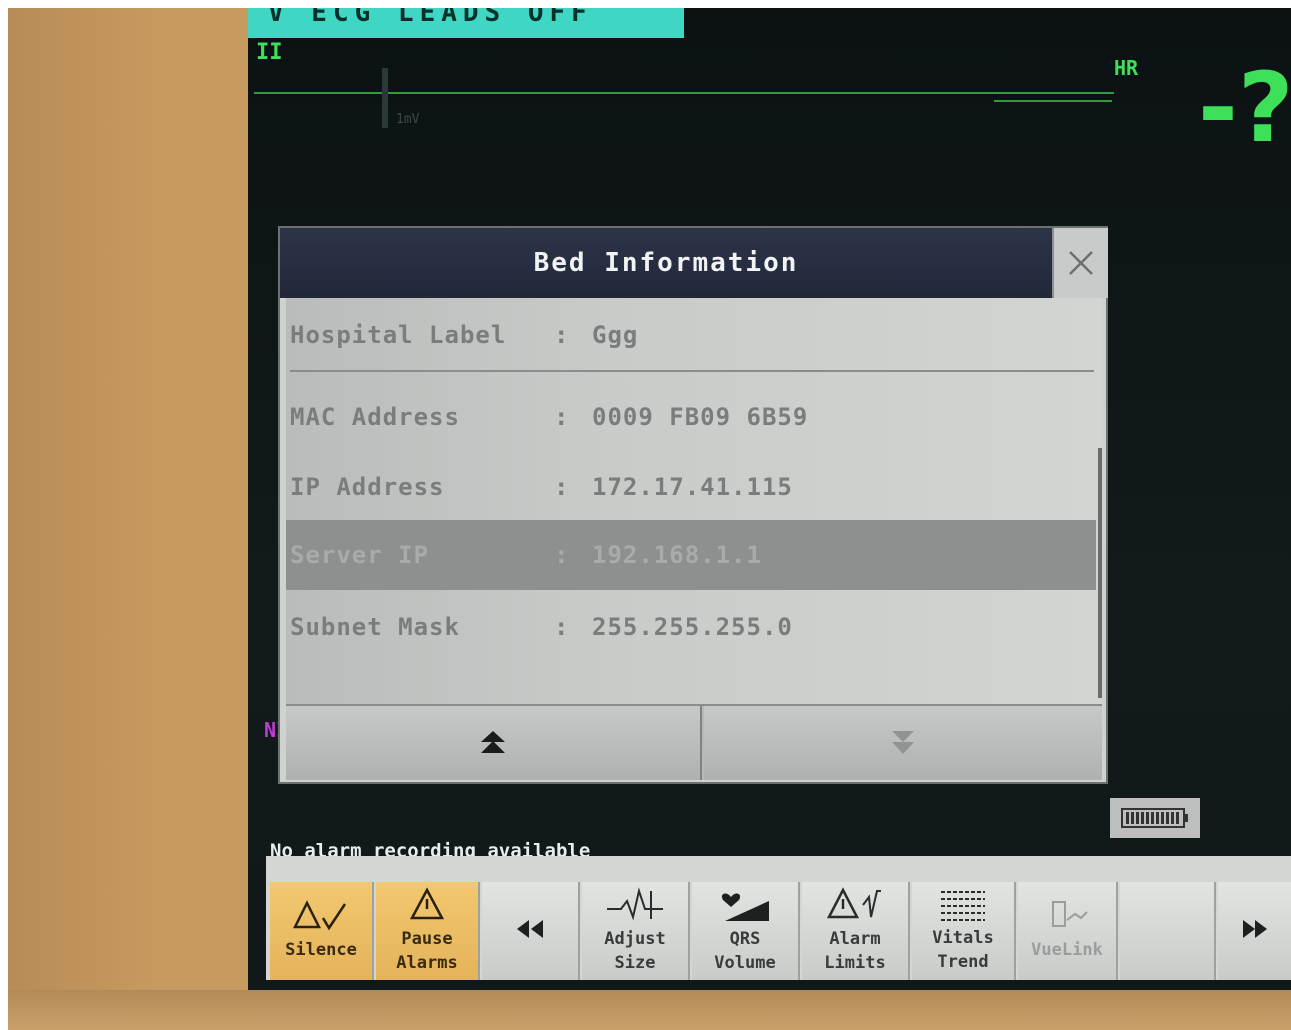 This screenshot has width=1291, height=1030. I want to click on ecg-lead-label: II, so click(269, 52).